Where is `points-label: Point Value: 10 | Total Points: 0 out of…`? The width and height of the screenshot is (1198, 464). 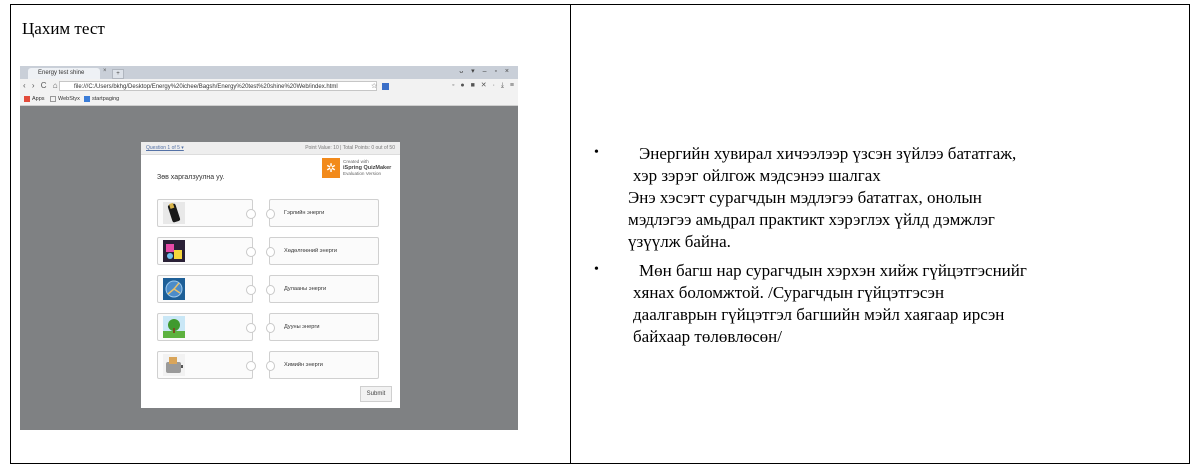
points-label: Point Value: 10 | Total Points: 0 out of… is located at coordinates (350, 148).